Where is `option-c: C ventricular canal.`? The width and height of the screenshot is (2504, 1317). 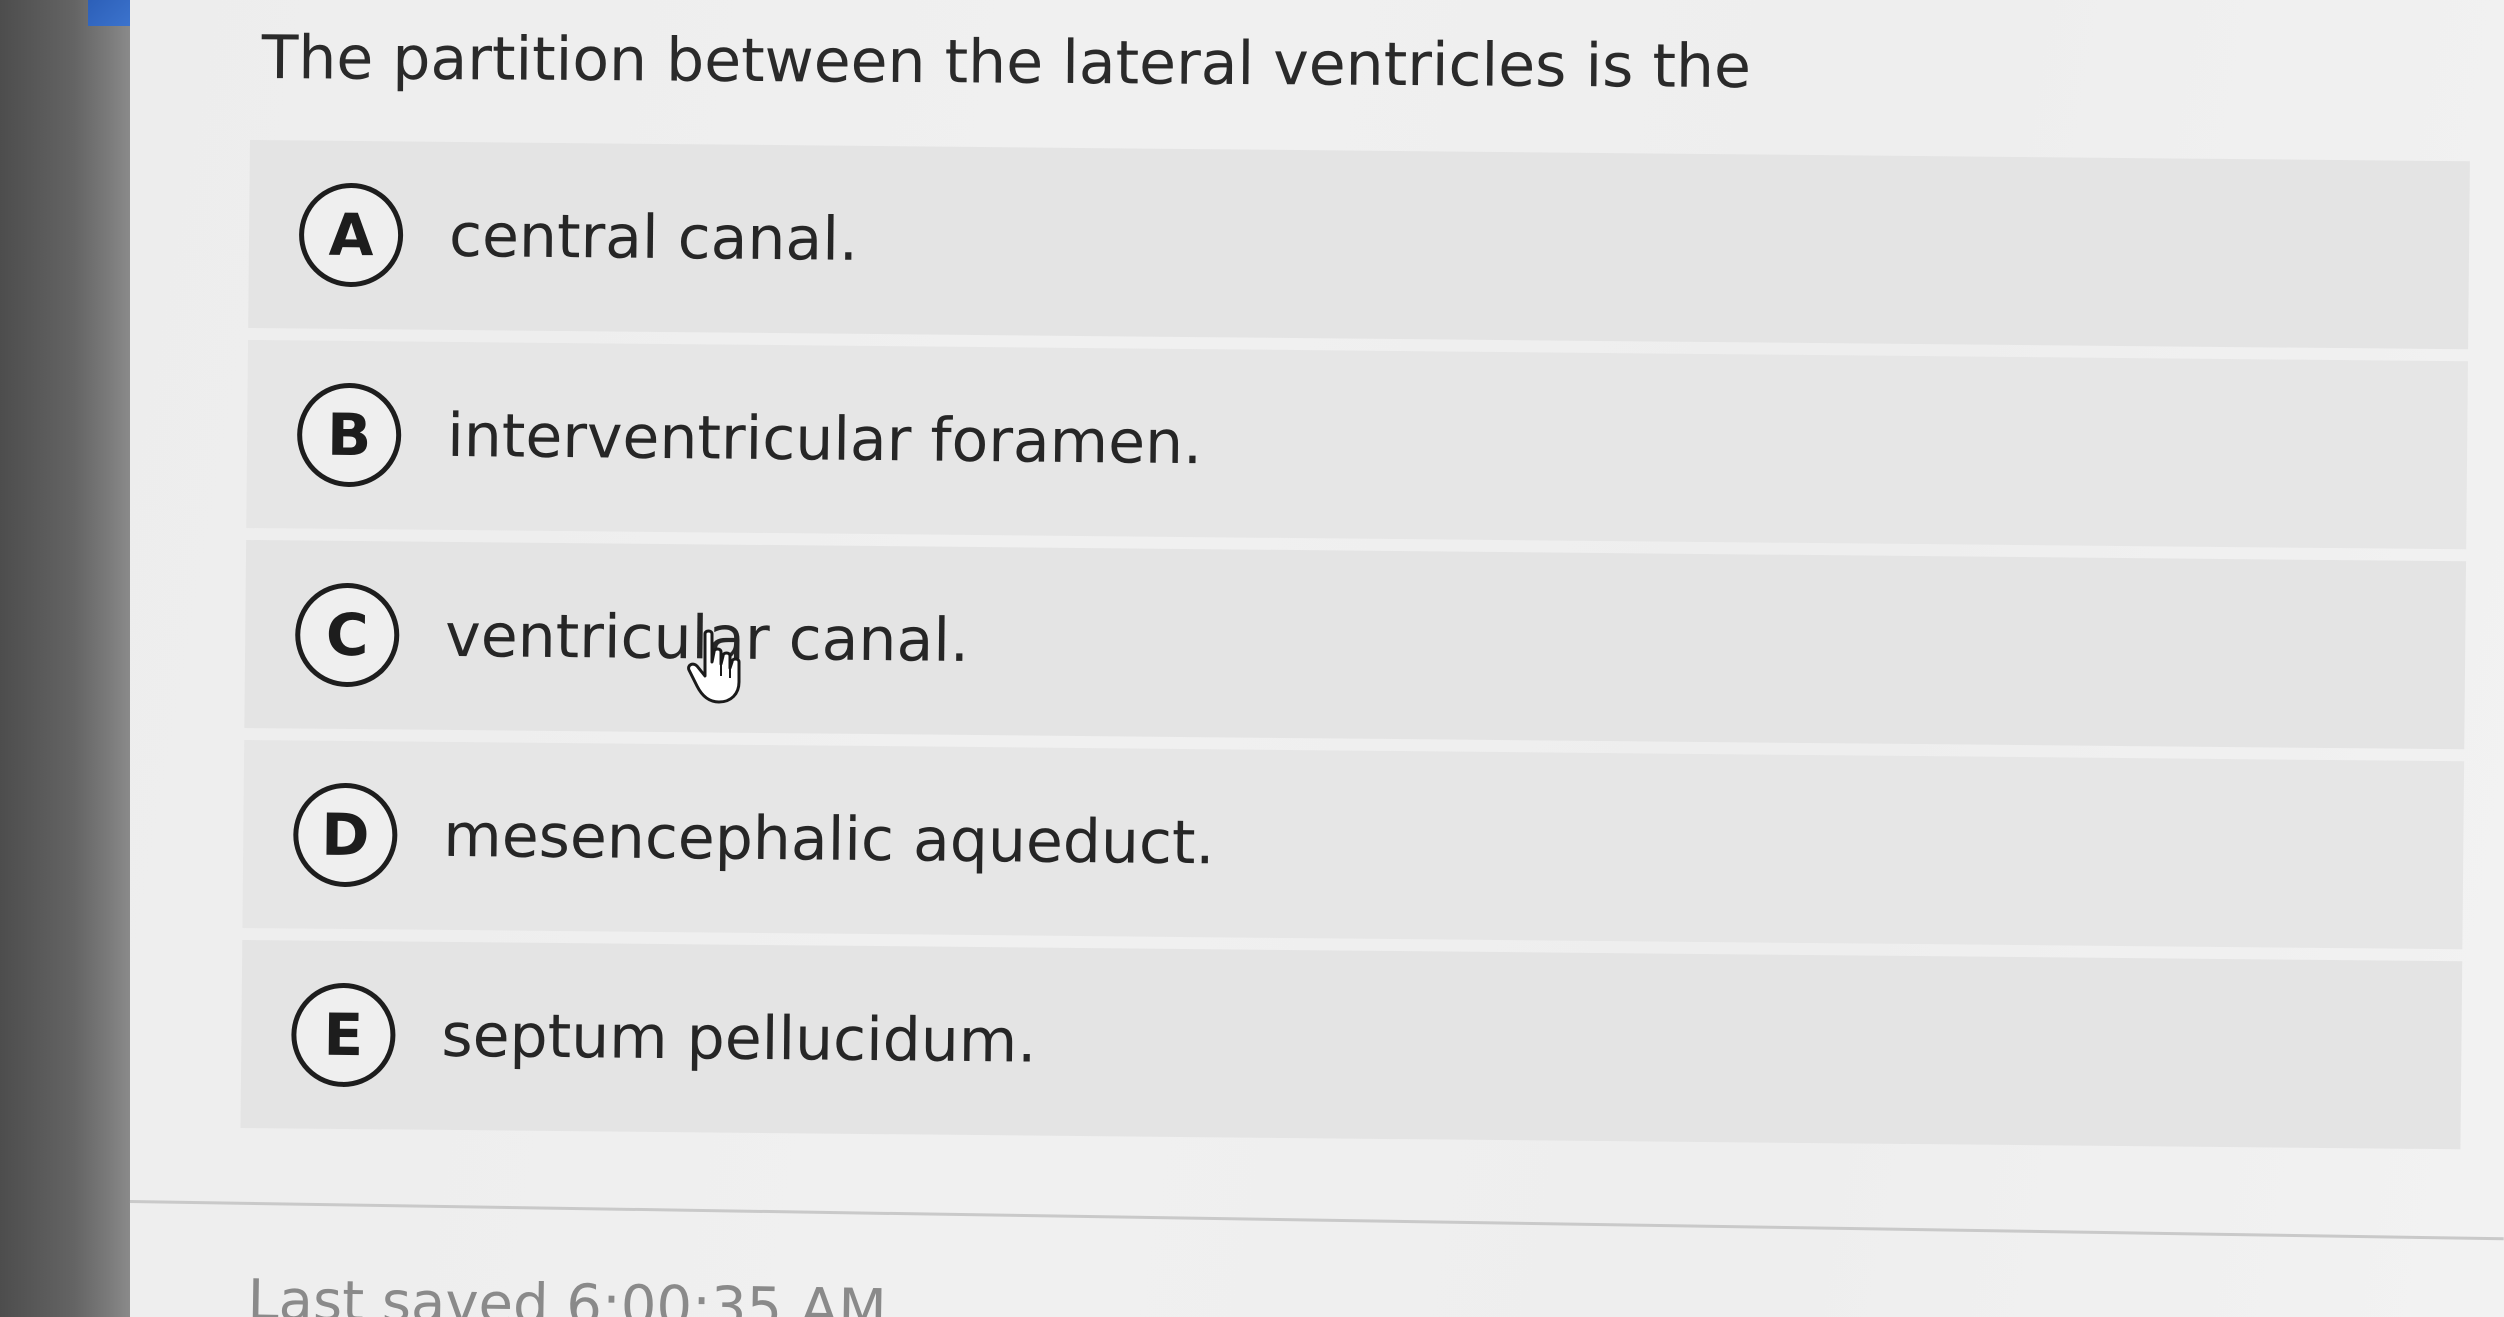 option-c: C ventricular canal. is located at coordinates (1355, 644).